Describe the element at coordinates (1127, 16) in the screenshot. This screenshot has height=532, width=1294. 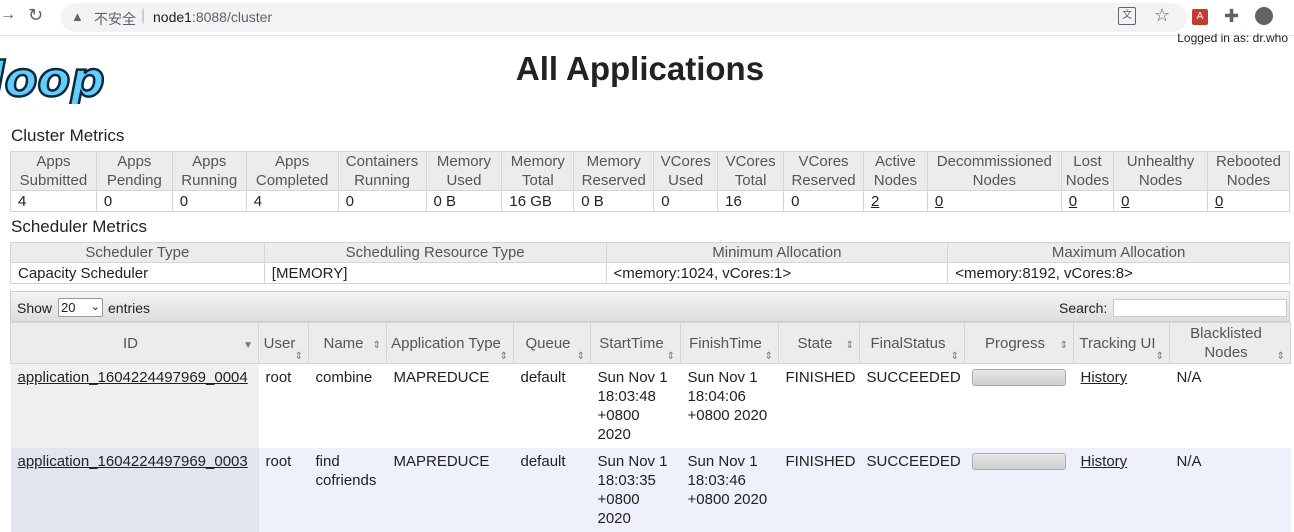
I see `translate-icon: 文` at that location.